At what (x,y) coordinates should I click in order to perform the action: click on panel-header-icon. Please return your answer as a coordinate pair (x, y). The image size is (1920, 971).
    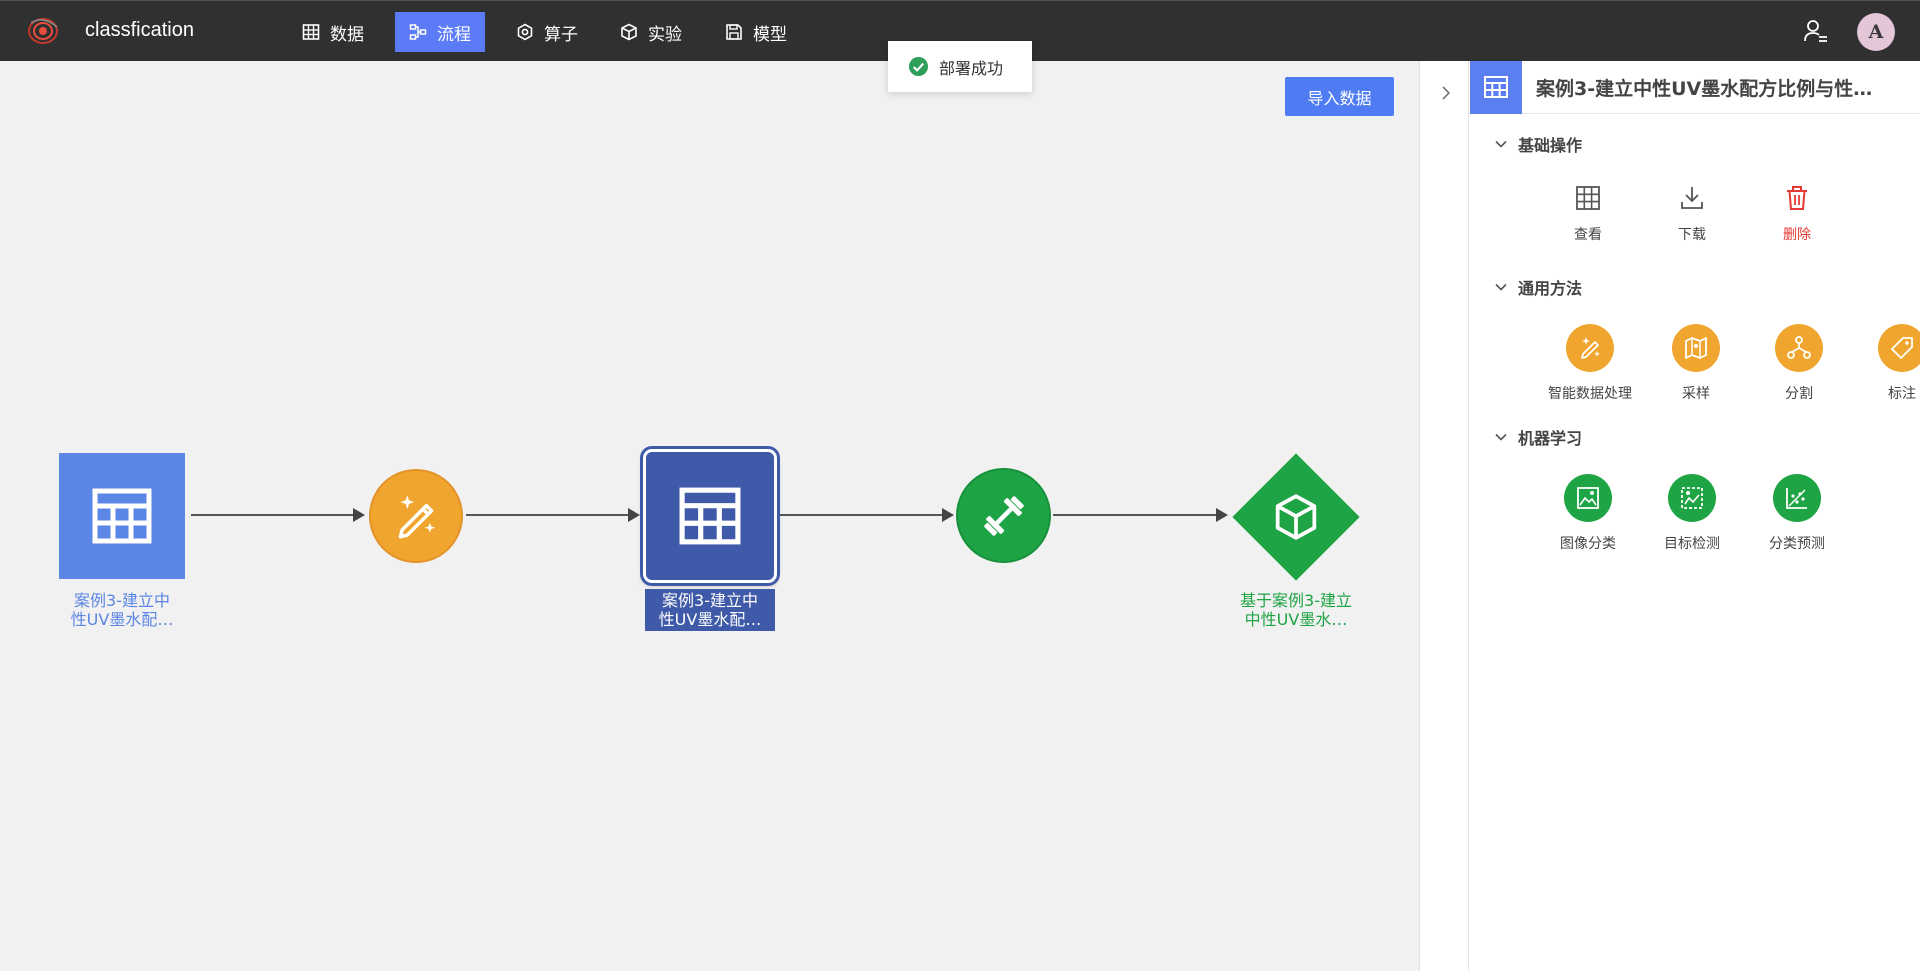
    Looking at the image, I should click on (1496, 87).